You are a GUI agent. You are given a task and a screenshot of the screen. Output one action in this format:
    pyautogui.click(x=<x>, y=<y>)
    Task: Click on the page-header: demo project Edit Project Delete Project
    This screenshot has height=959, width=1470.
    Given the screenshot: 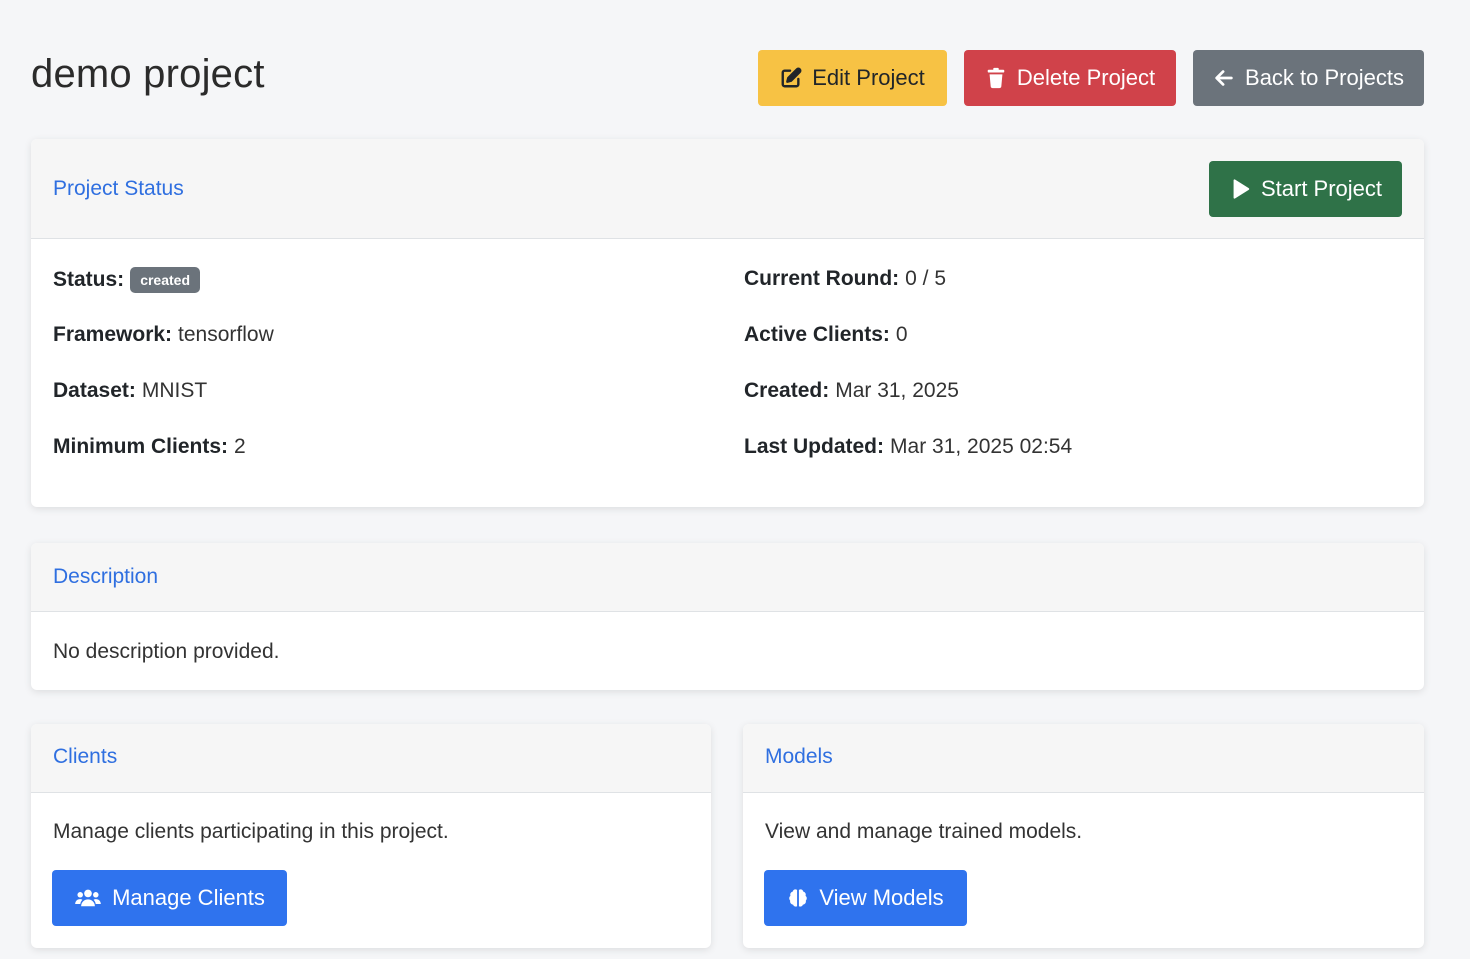 What is the action you would take?
    pyautogui.click(x=727, y=78)
    